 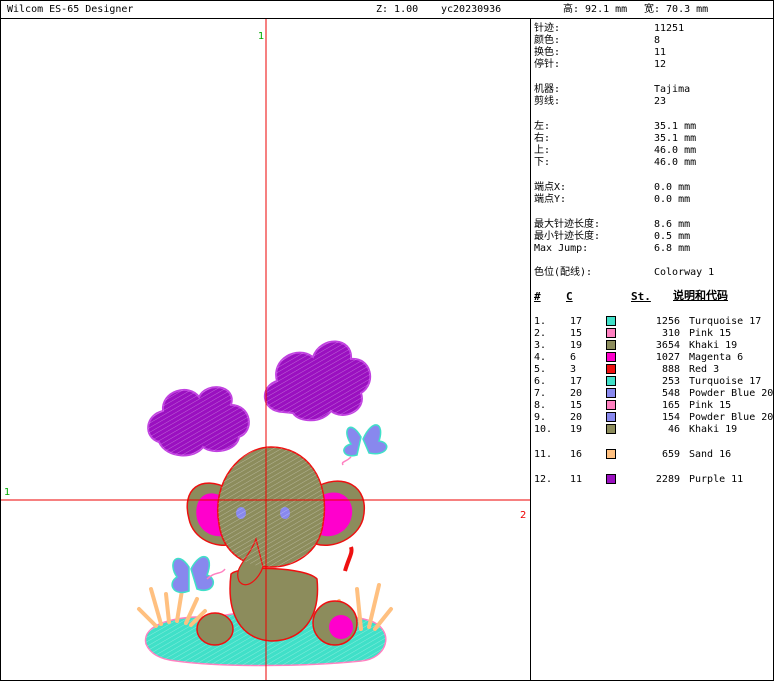 I want to click on header-description: 说明和代码, so click(x=700, y=295).